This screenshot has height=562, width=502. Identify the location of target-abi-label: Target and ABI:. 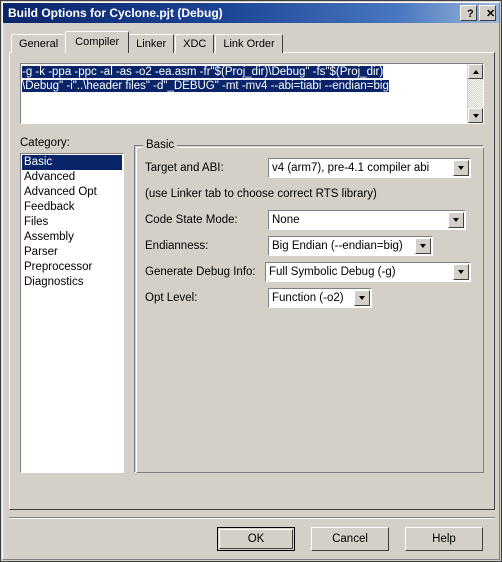
(184, 168).